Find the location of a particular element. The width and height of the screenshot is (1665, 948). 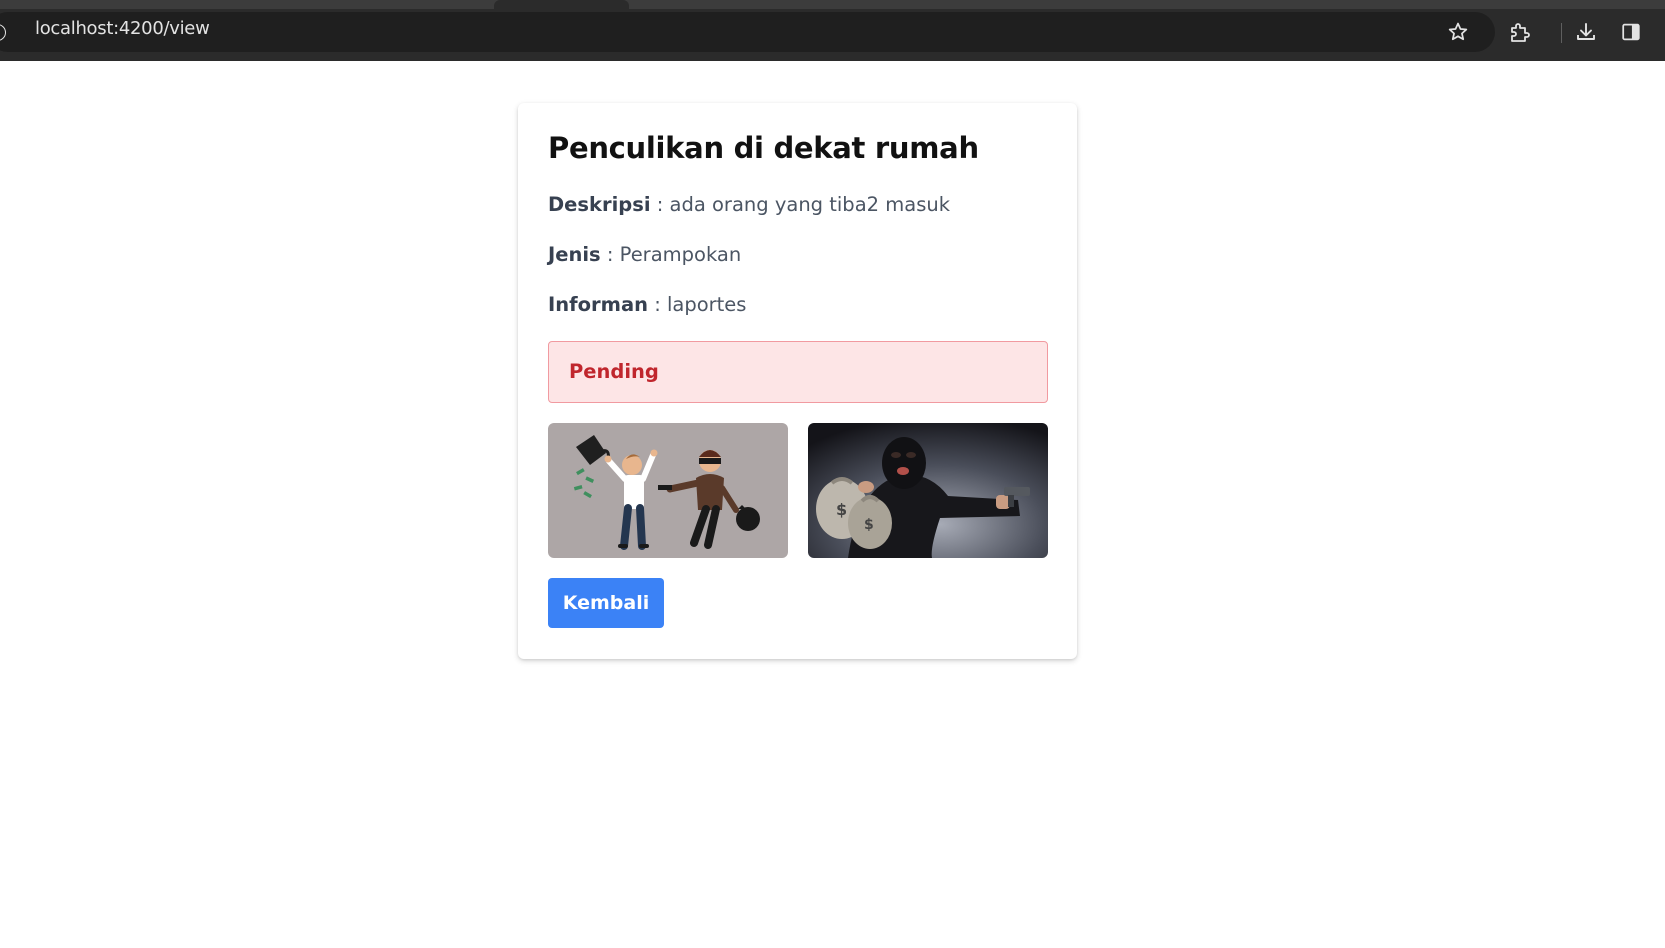

toolbar-separator is located at coordinates (1561, 33).